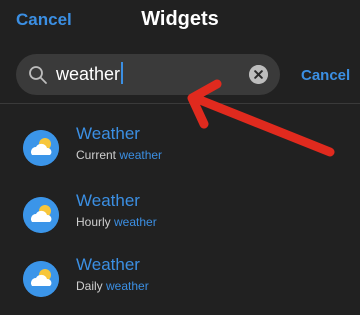 The width and height of the screenshot is (360, 315). Describe the element at coordinates (180, 103) in the screenshot. I see `divider` at that location.